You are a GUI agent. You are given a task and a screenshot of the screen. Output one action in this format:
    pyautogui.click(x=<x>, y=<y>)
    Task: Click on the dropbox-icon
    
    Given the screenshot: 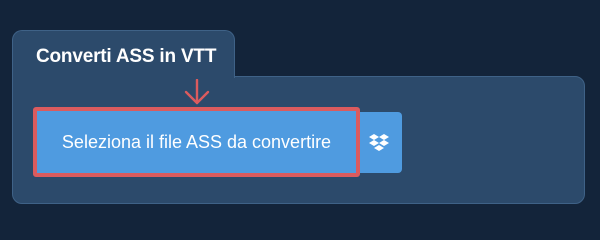 What is the action you would take?
    pyautogui.click(x=379, y=142)
    